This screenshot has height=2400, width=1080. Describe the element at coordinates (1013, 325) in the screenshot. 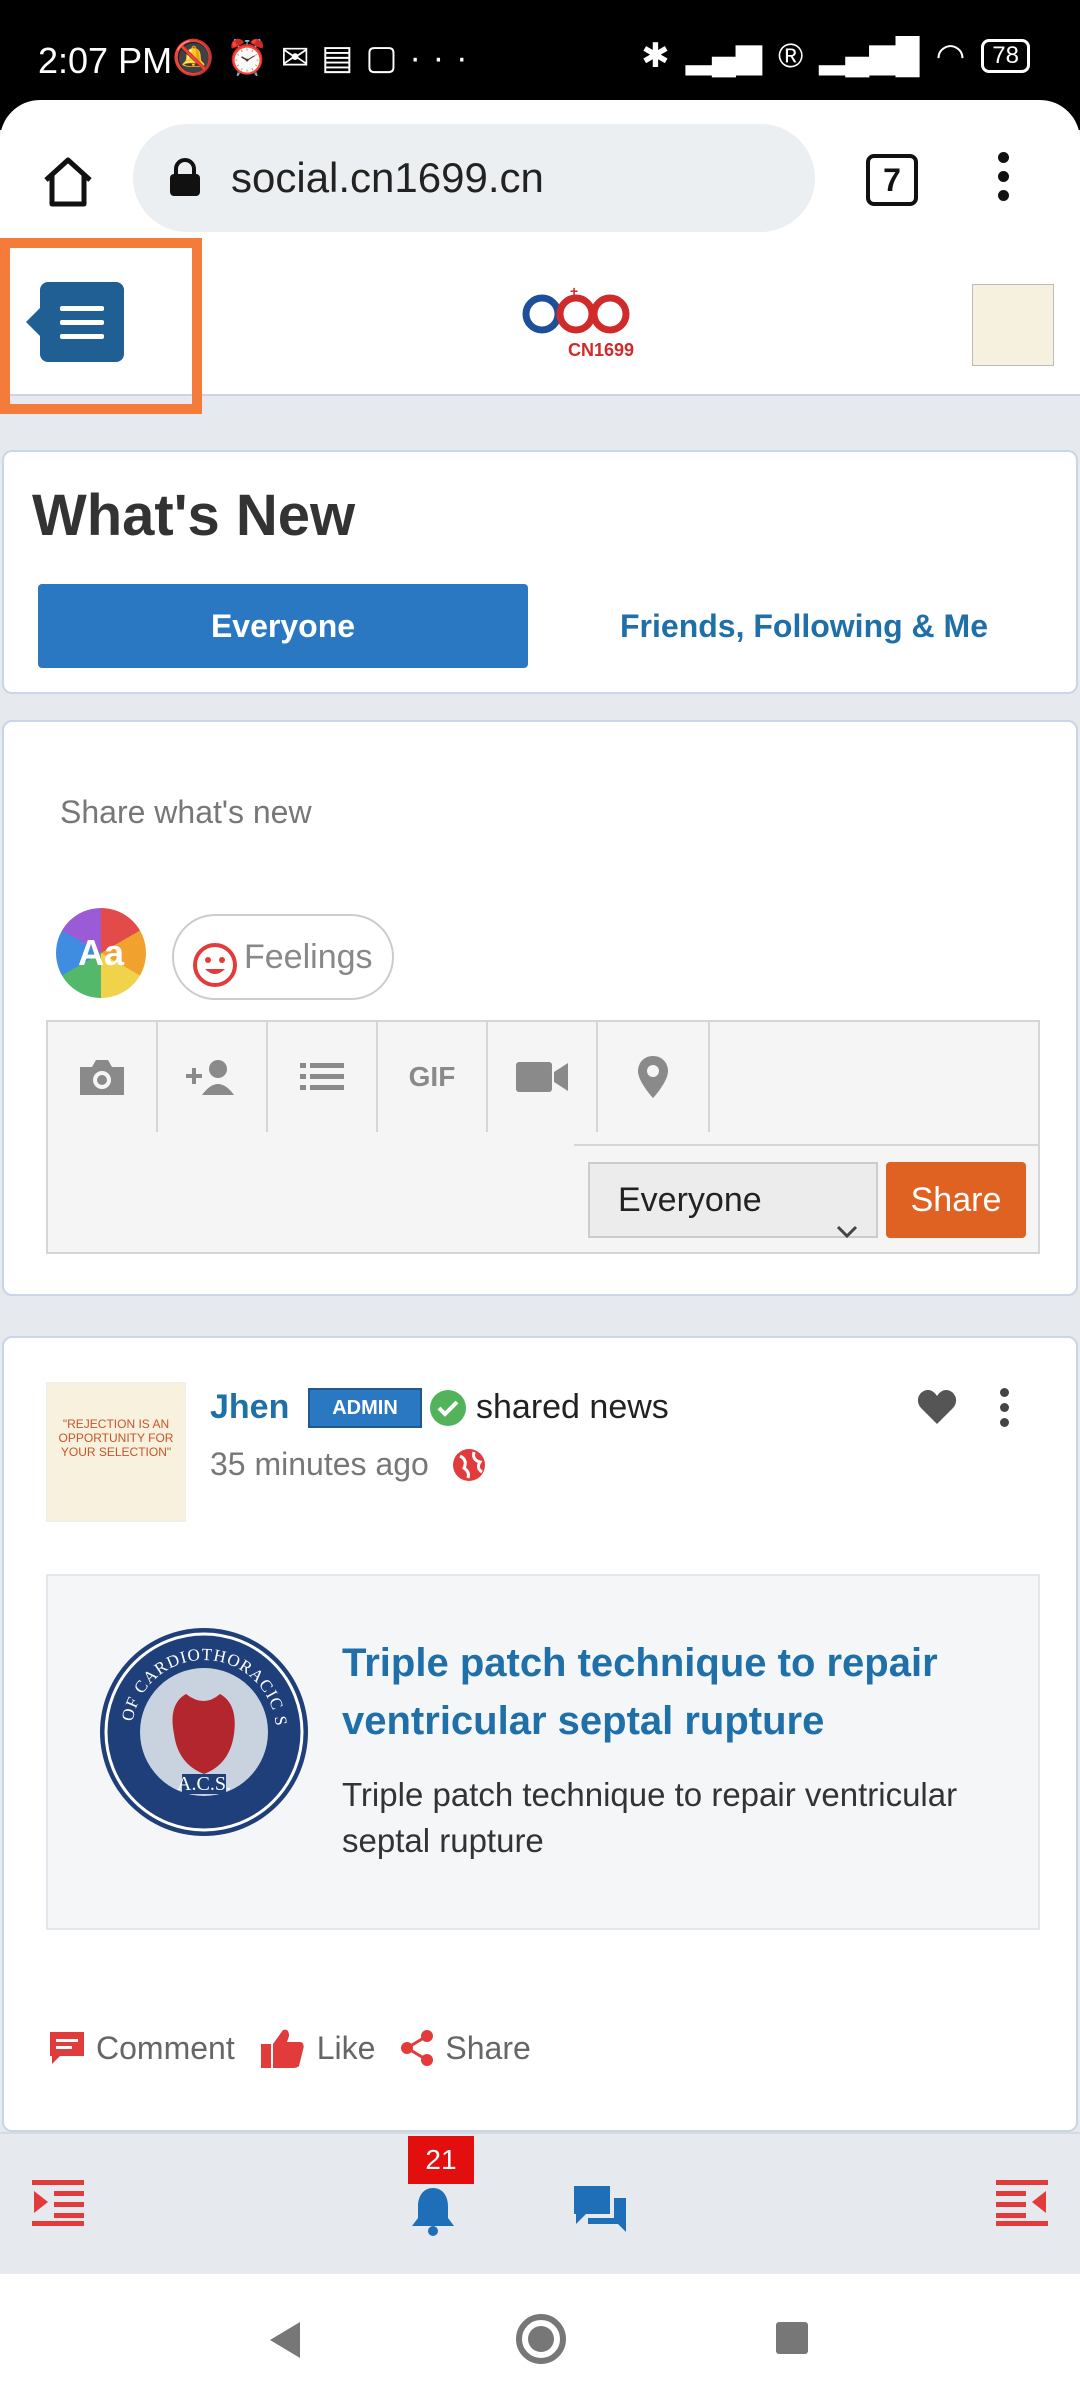

I see `user-avatar` at that location.